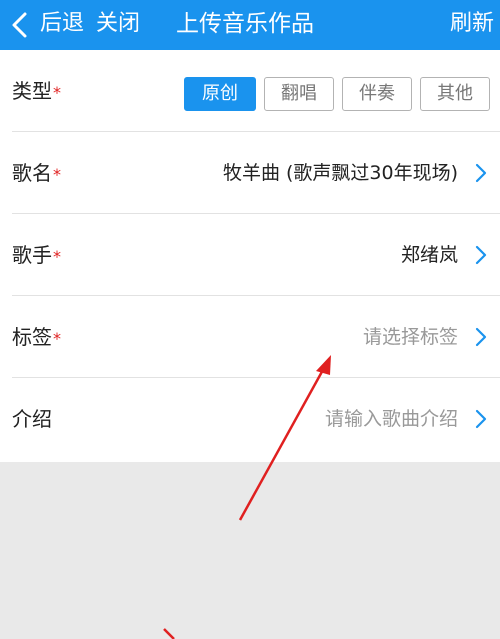  What do you see at coordinates (299, 94) in the screenshot?
I see `type-option-cover: 翻唱` at bounding box center [299, 94].